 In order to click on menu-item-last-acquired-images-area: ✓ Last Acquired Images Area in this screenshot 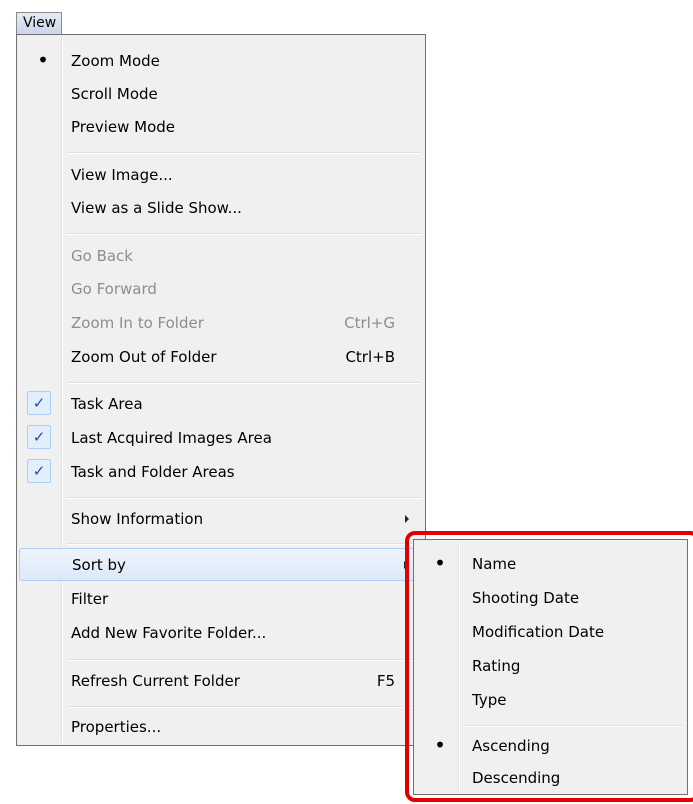, I will do `click(221, 438)`.